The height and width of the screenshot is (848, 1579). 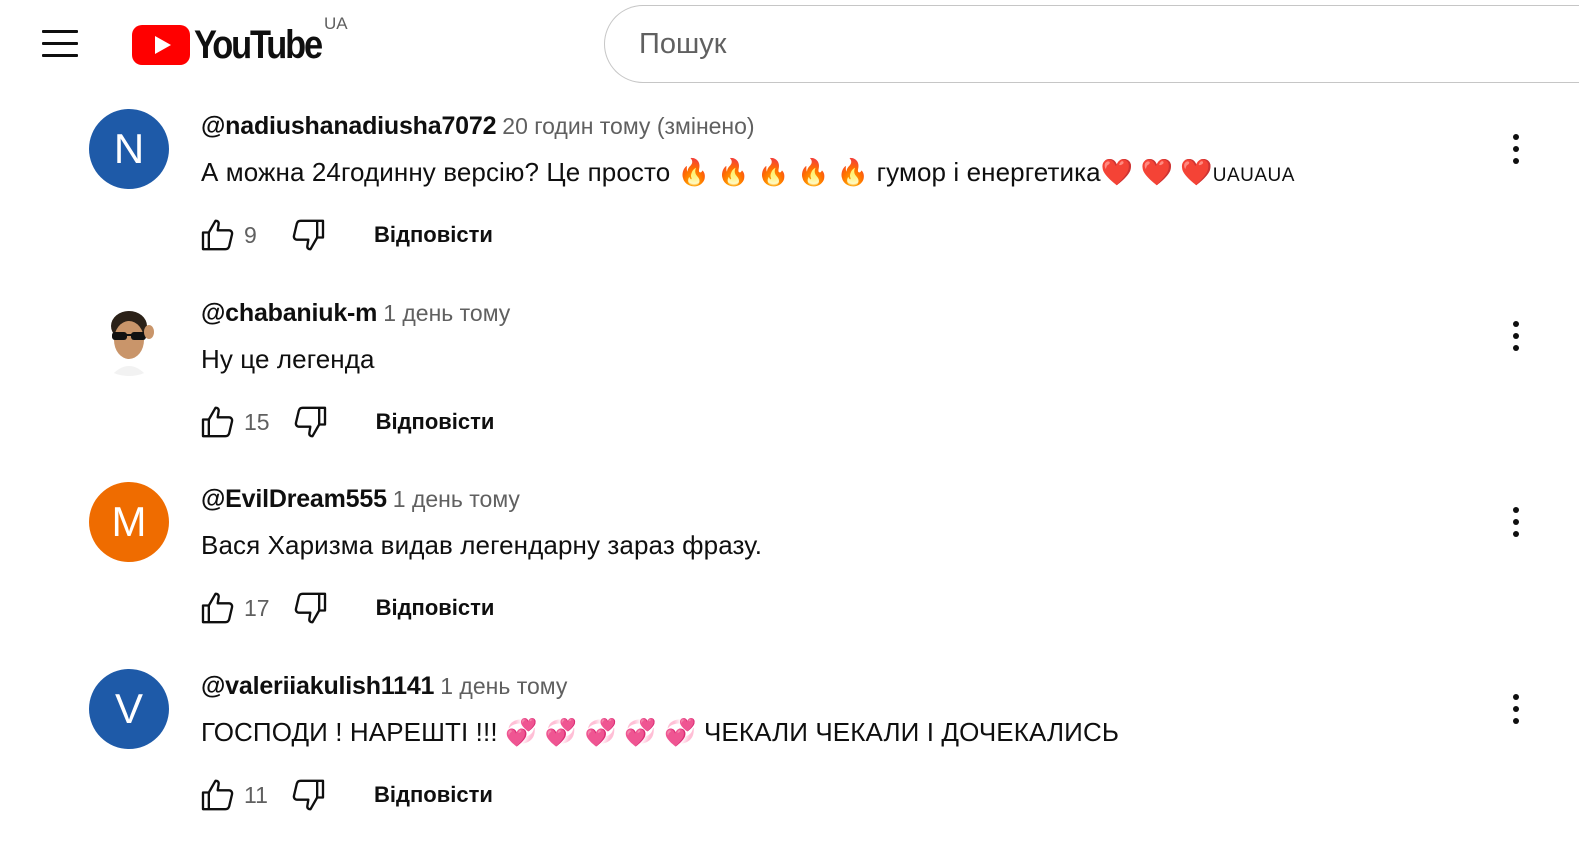 I want to click on comment-actions: 11 Відповісти, so click(x=344, y=795).